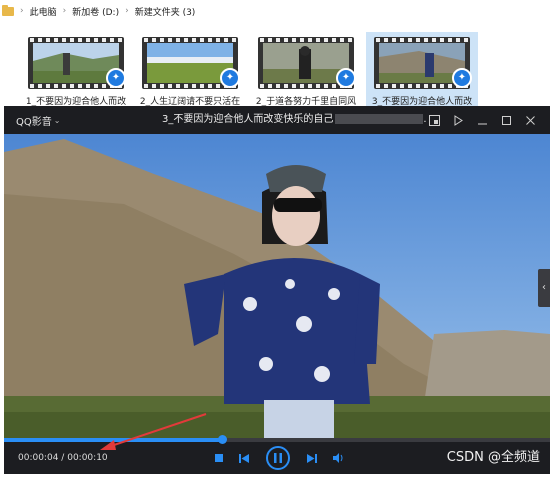 The width and height of the screenshot is (554, 478). Describe the element at coordinates (34, 120) in the screenshot. I see `app-menu-button: QQ影音` at that location.